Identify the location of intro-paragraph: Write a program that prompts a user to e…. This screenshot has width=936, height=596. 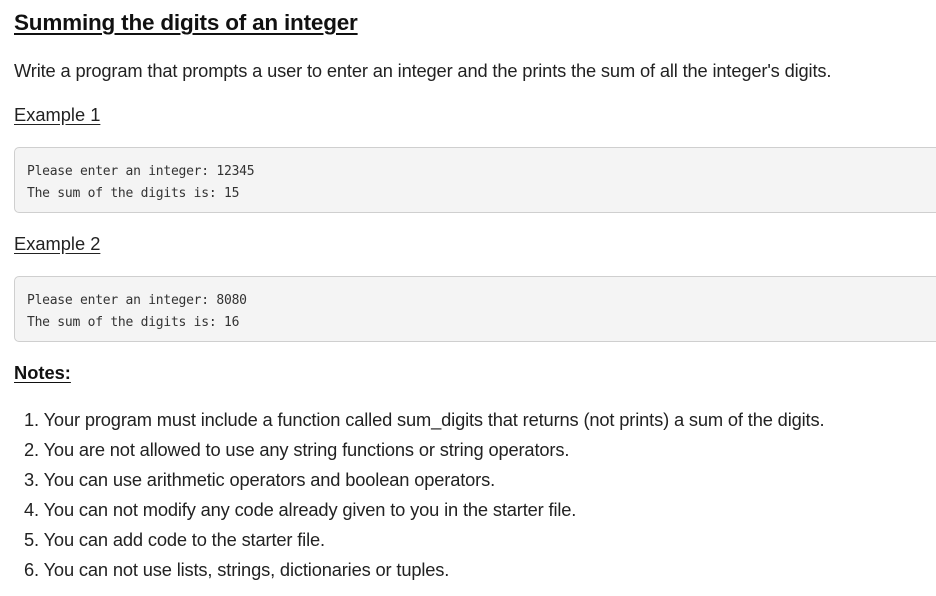
(423, 70).